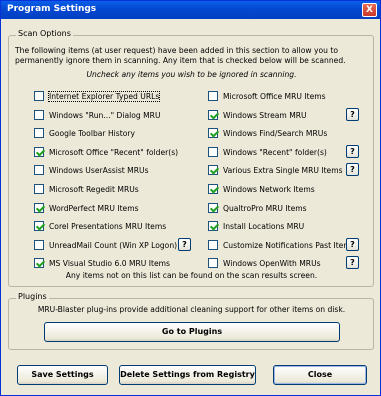 The image size is (381, 396). What do you see at coordinates (110, 263) in the screenshot?
I see `scan-item-label: MS Visual Studio 6.0 MRU Items` at bounding box center [110, 263].